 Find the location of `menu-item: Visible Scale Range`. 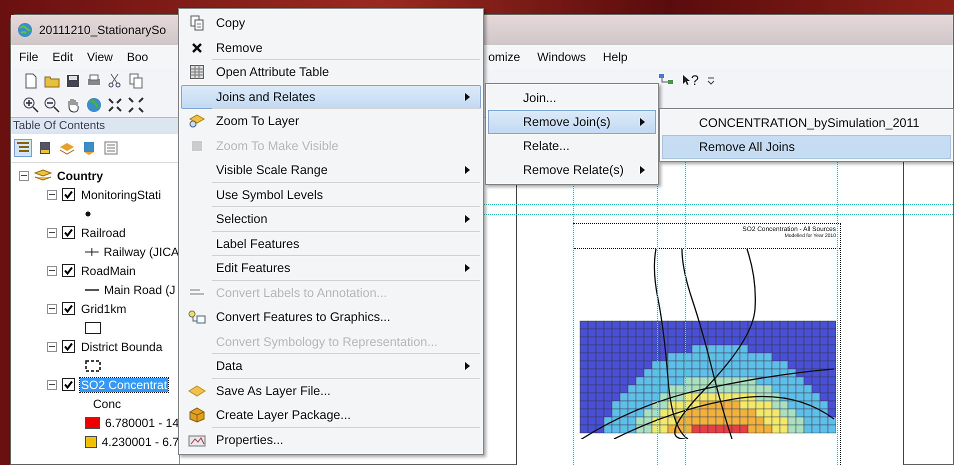

menu-item: Visible Scale Range is located at coordinates (331, 170).